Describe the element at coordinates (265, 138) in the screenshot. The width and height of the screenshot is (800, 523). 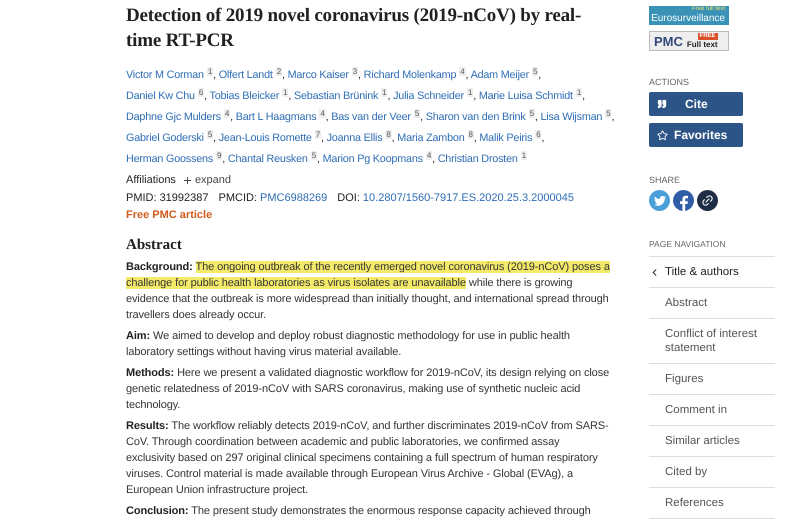
I see `author-link: Jean-Louis Romette` at that location.